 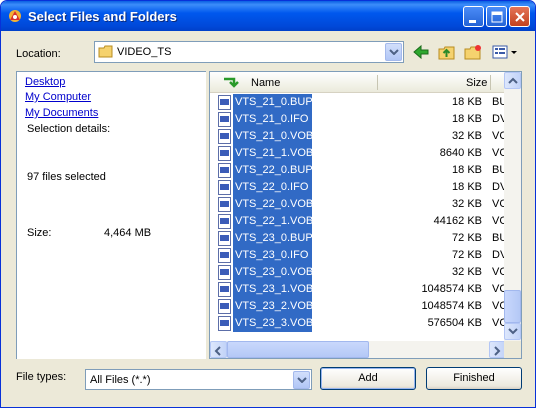 I want to click on add-button: Add, so click(x=368, y=378).